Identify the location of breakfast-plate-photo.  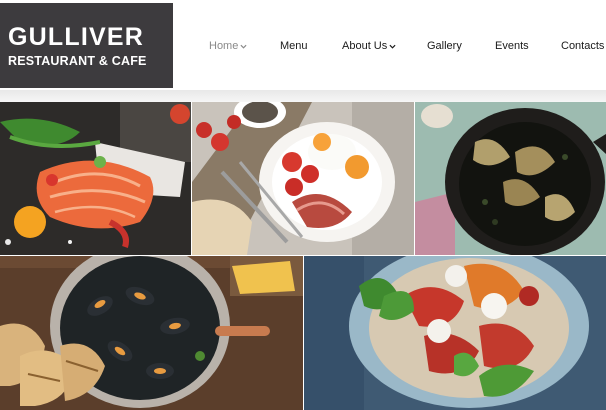
(303, 178).